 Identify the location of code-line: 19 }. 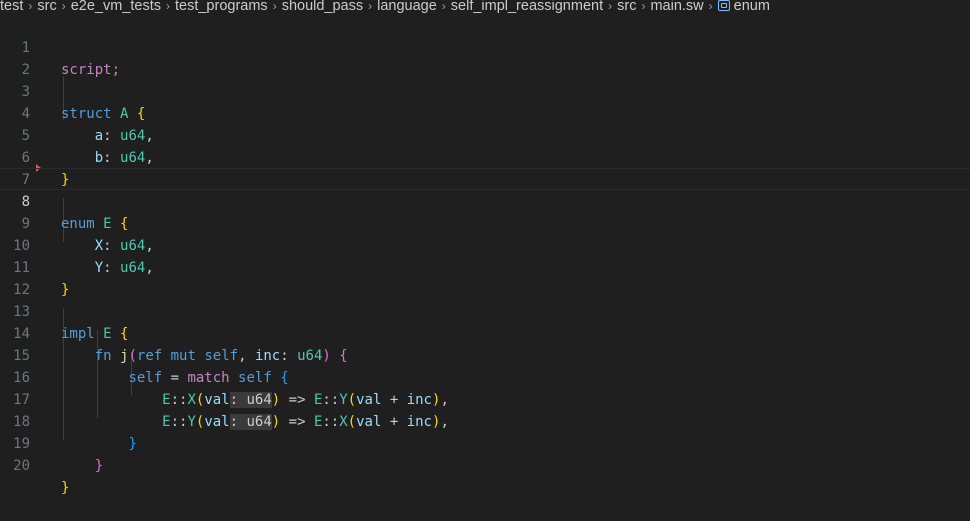
(485, 442).